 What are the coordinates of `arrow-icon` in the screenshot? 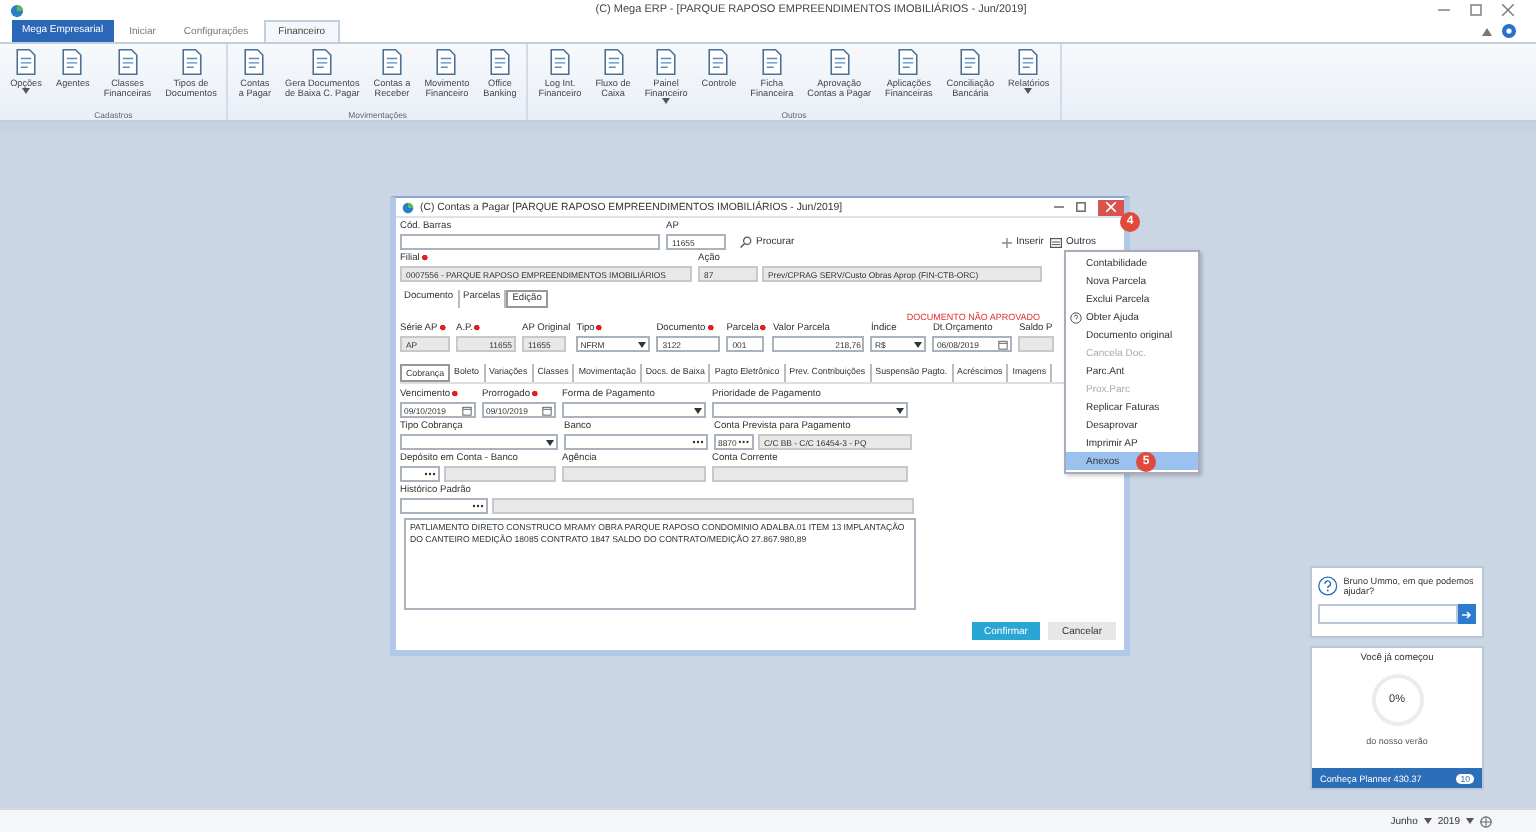 It's located at (1467, 614).